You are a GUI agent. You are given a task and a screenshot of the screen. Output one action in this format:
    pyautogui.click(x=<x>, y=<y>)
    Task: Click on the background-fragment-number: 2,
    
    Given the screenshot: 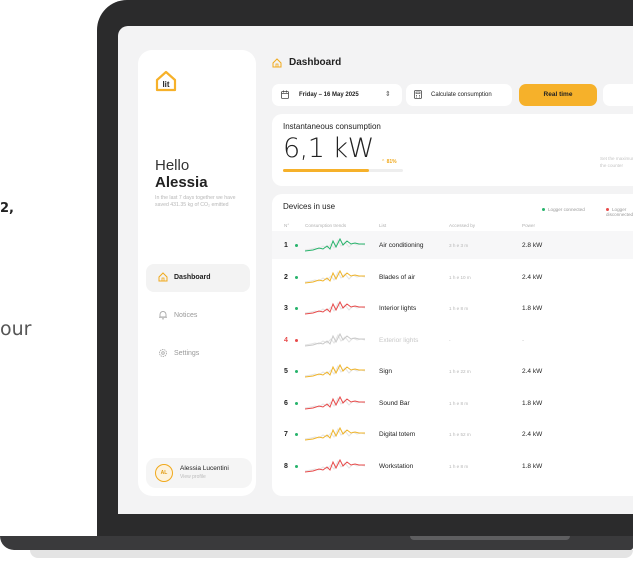 What is the action you would take?
    pyautogui.click(x=7, y=208)
    